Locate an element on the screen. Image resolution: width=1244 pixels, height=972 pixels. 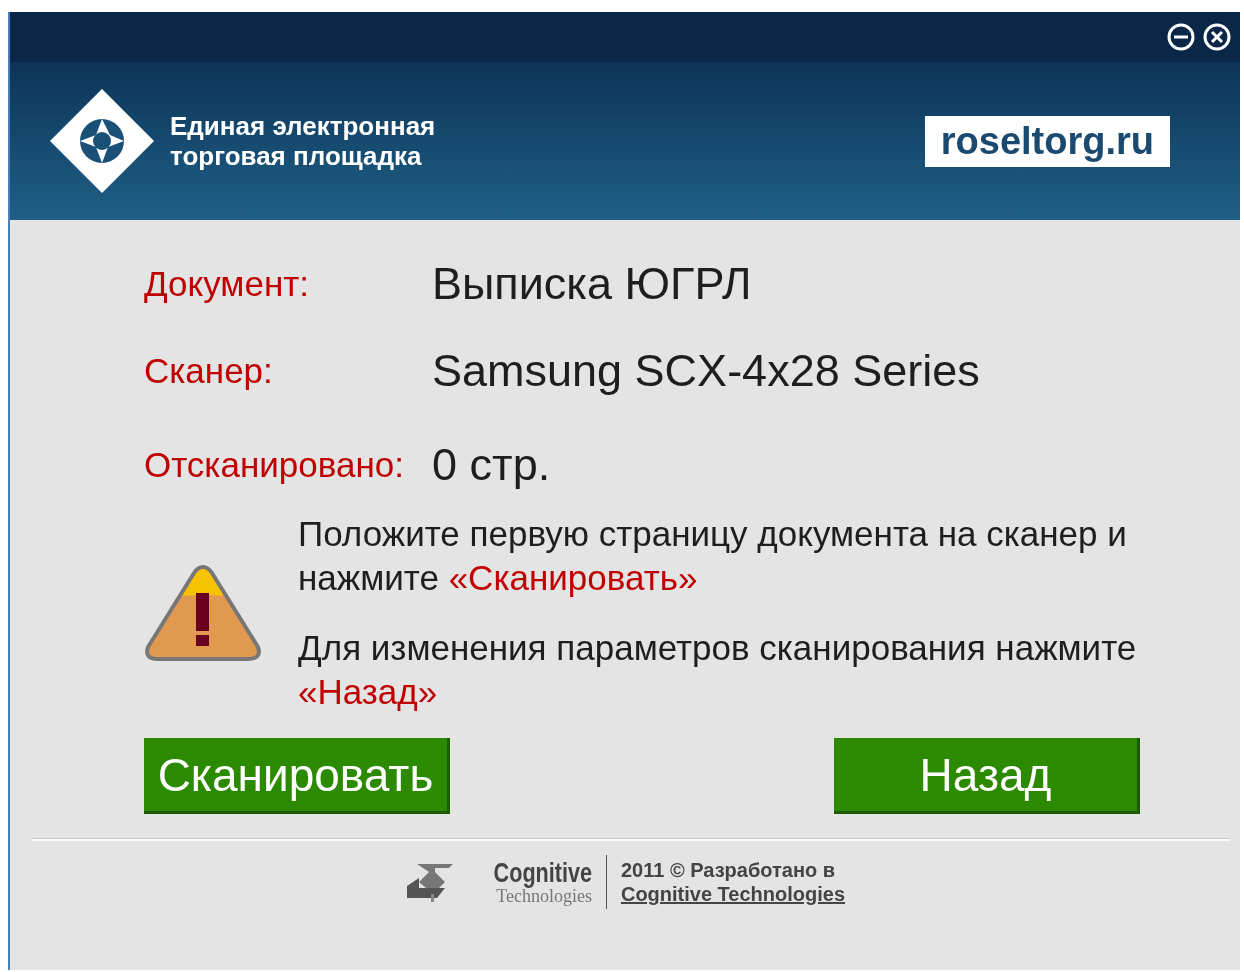
brand-name: Cognitive is located at coordinates (542, 873).